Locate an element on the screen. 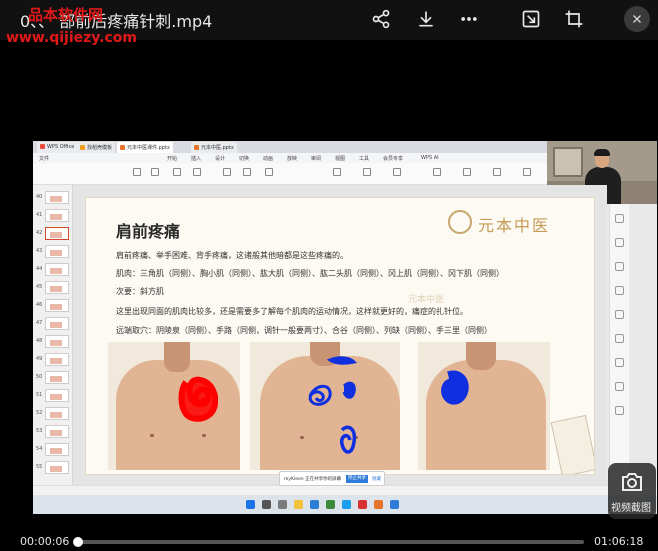 The height and width of the screenshot is (551, 658). screen-share-popup: myKleen 正在共享你的屏幕 停止共享 隐藏 is located at coordinates (332, 478).